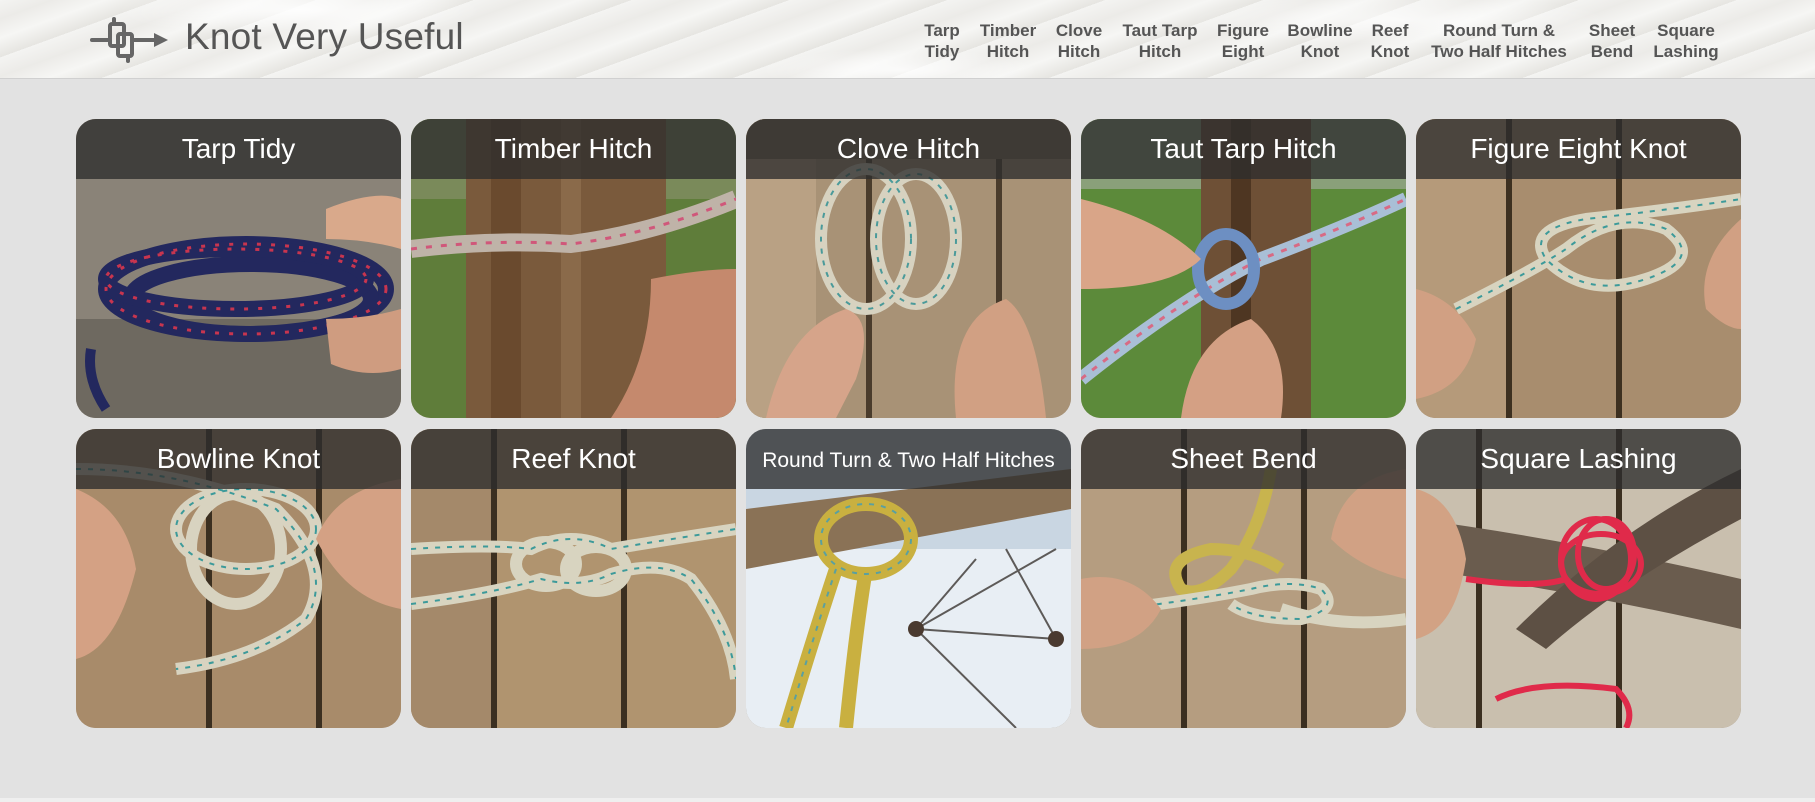  Describe the element at coordinates (1320, 30) in the screenshot. I see `nav-item-label: Bowline` at that location.